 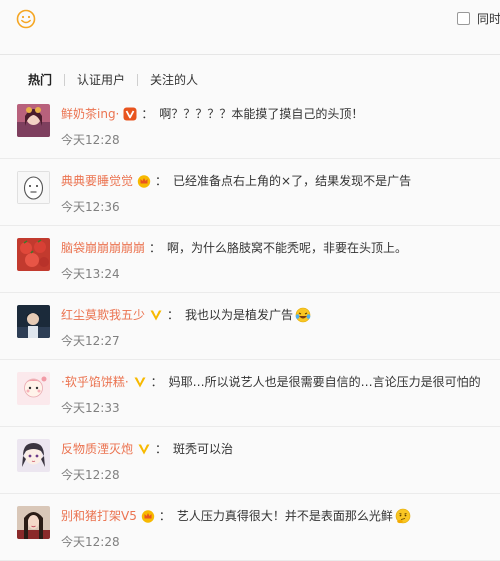 I want to click on comment-line: ·软乎馅饼糕· ： 妈耶…所以说艺人也是很需要自信的…言论压力是很可怕的, so click(x=271, y=382).